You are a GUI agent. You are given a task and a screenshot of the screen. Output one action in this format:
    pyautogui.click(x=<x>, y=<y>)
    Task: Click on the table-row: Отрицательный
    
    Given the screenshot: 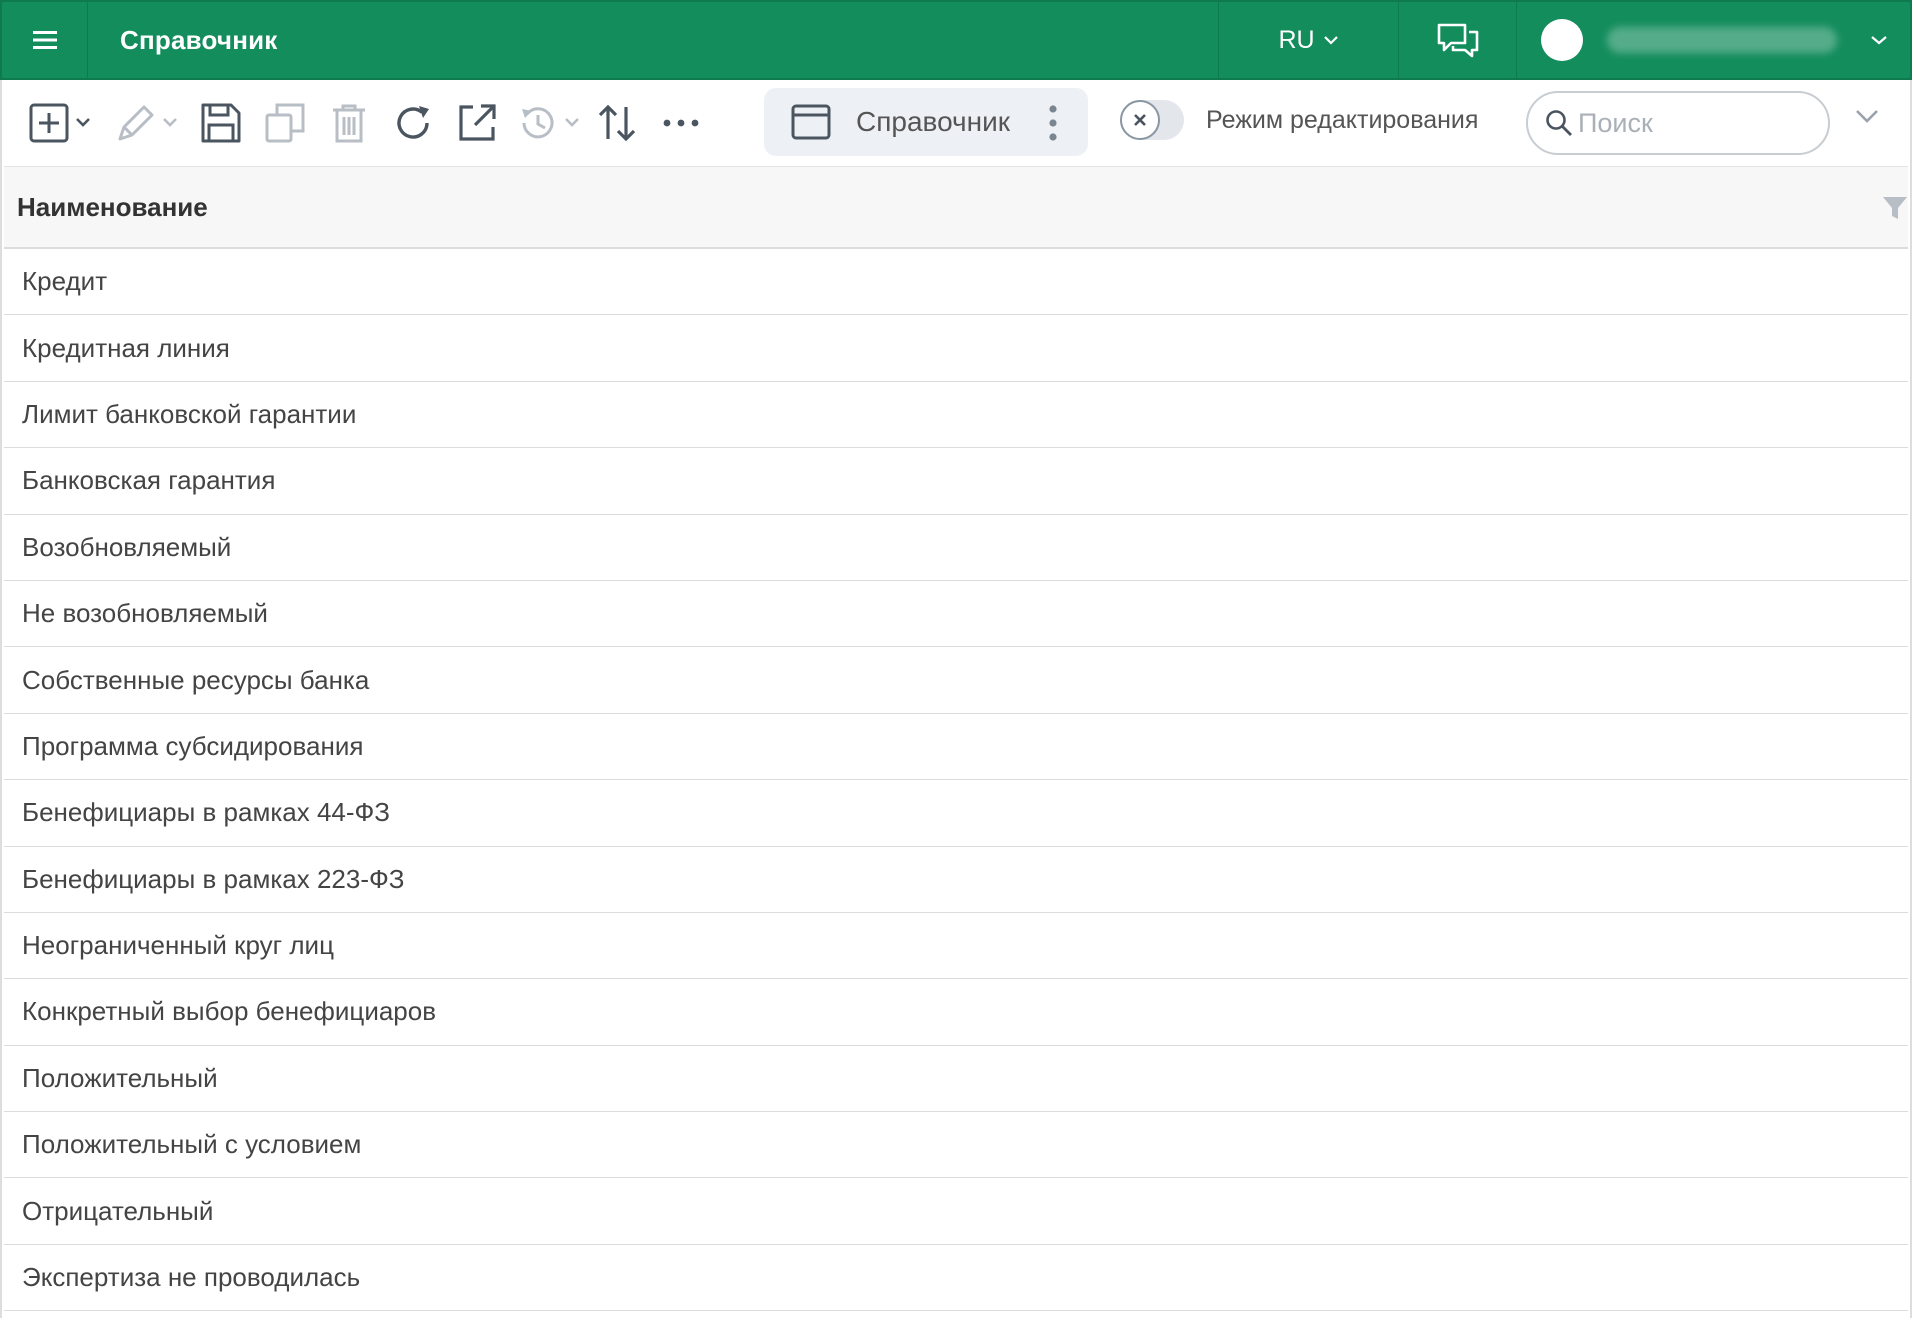 What is the action you would take?
    pyautogui.click(x=956, y=1211)
    